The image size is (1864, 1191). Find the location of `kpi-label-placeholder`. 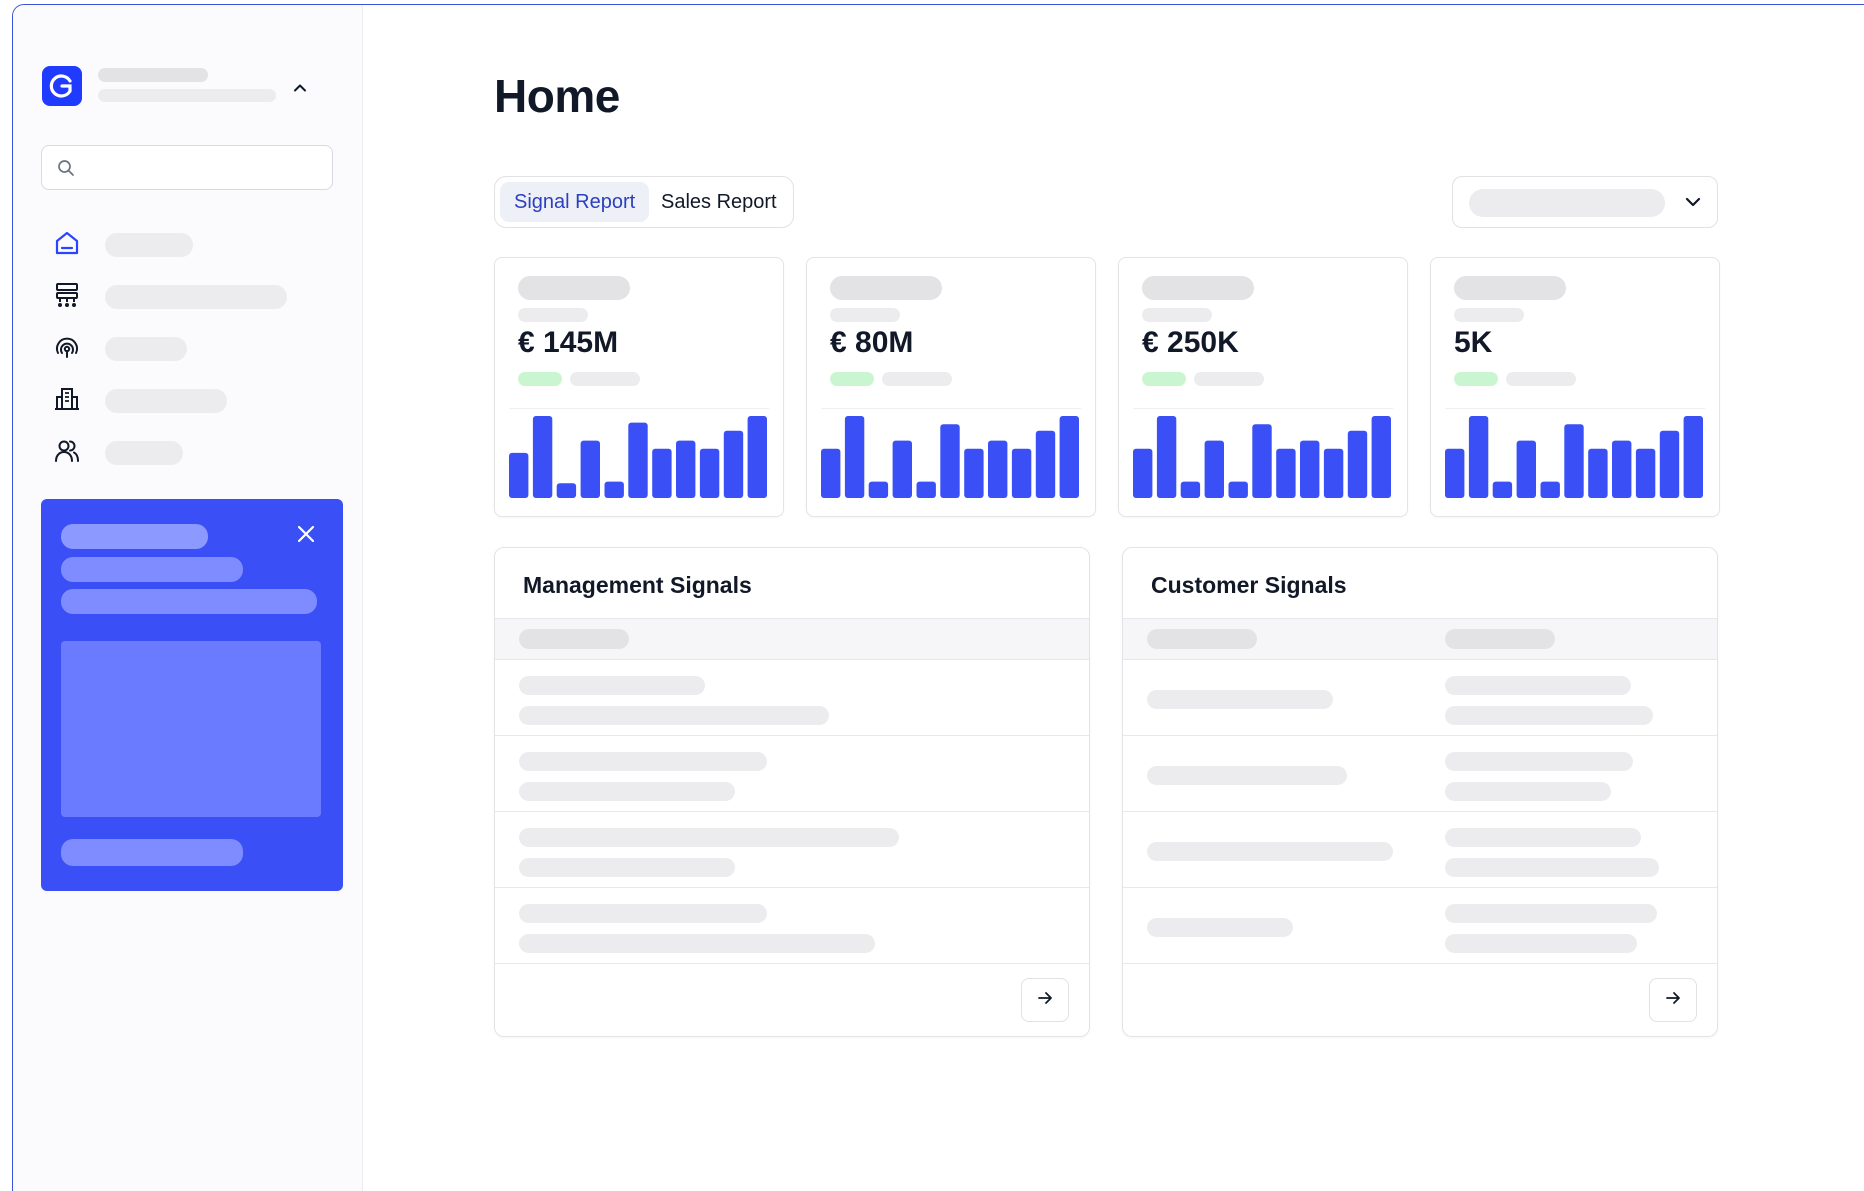

kpi-label-placeholder is located at coordinates (1510, 288).